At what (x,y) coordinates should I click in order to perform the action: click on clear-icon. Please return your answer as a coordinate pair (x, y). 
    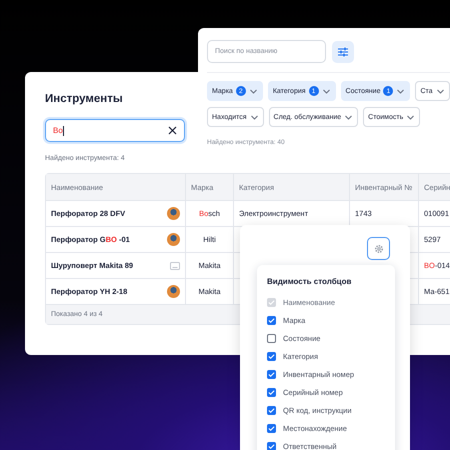
    Looking at the image, I should click on (172, 130).